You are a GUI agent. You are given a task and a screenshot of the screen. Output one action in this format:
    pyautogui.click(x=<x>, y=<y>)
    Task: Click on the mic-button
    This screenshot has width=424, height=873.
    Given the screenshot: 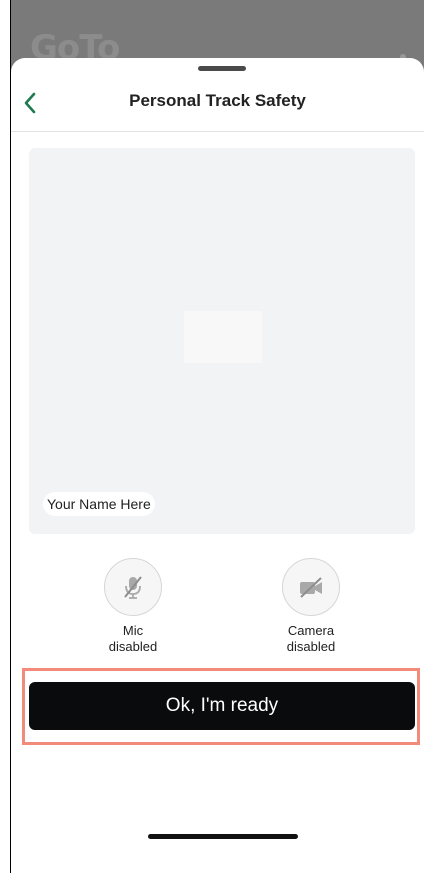 What is the action you would take?
    pyautogui.click(x=133, y=587)
    